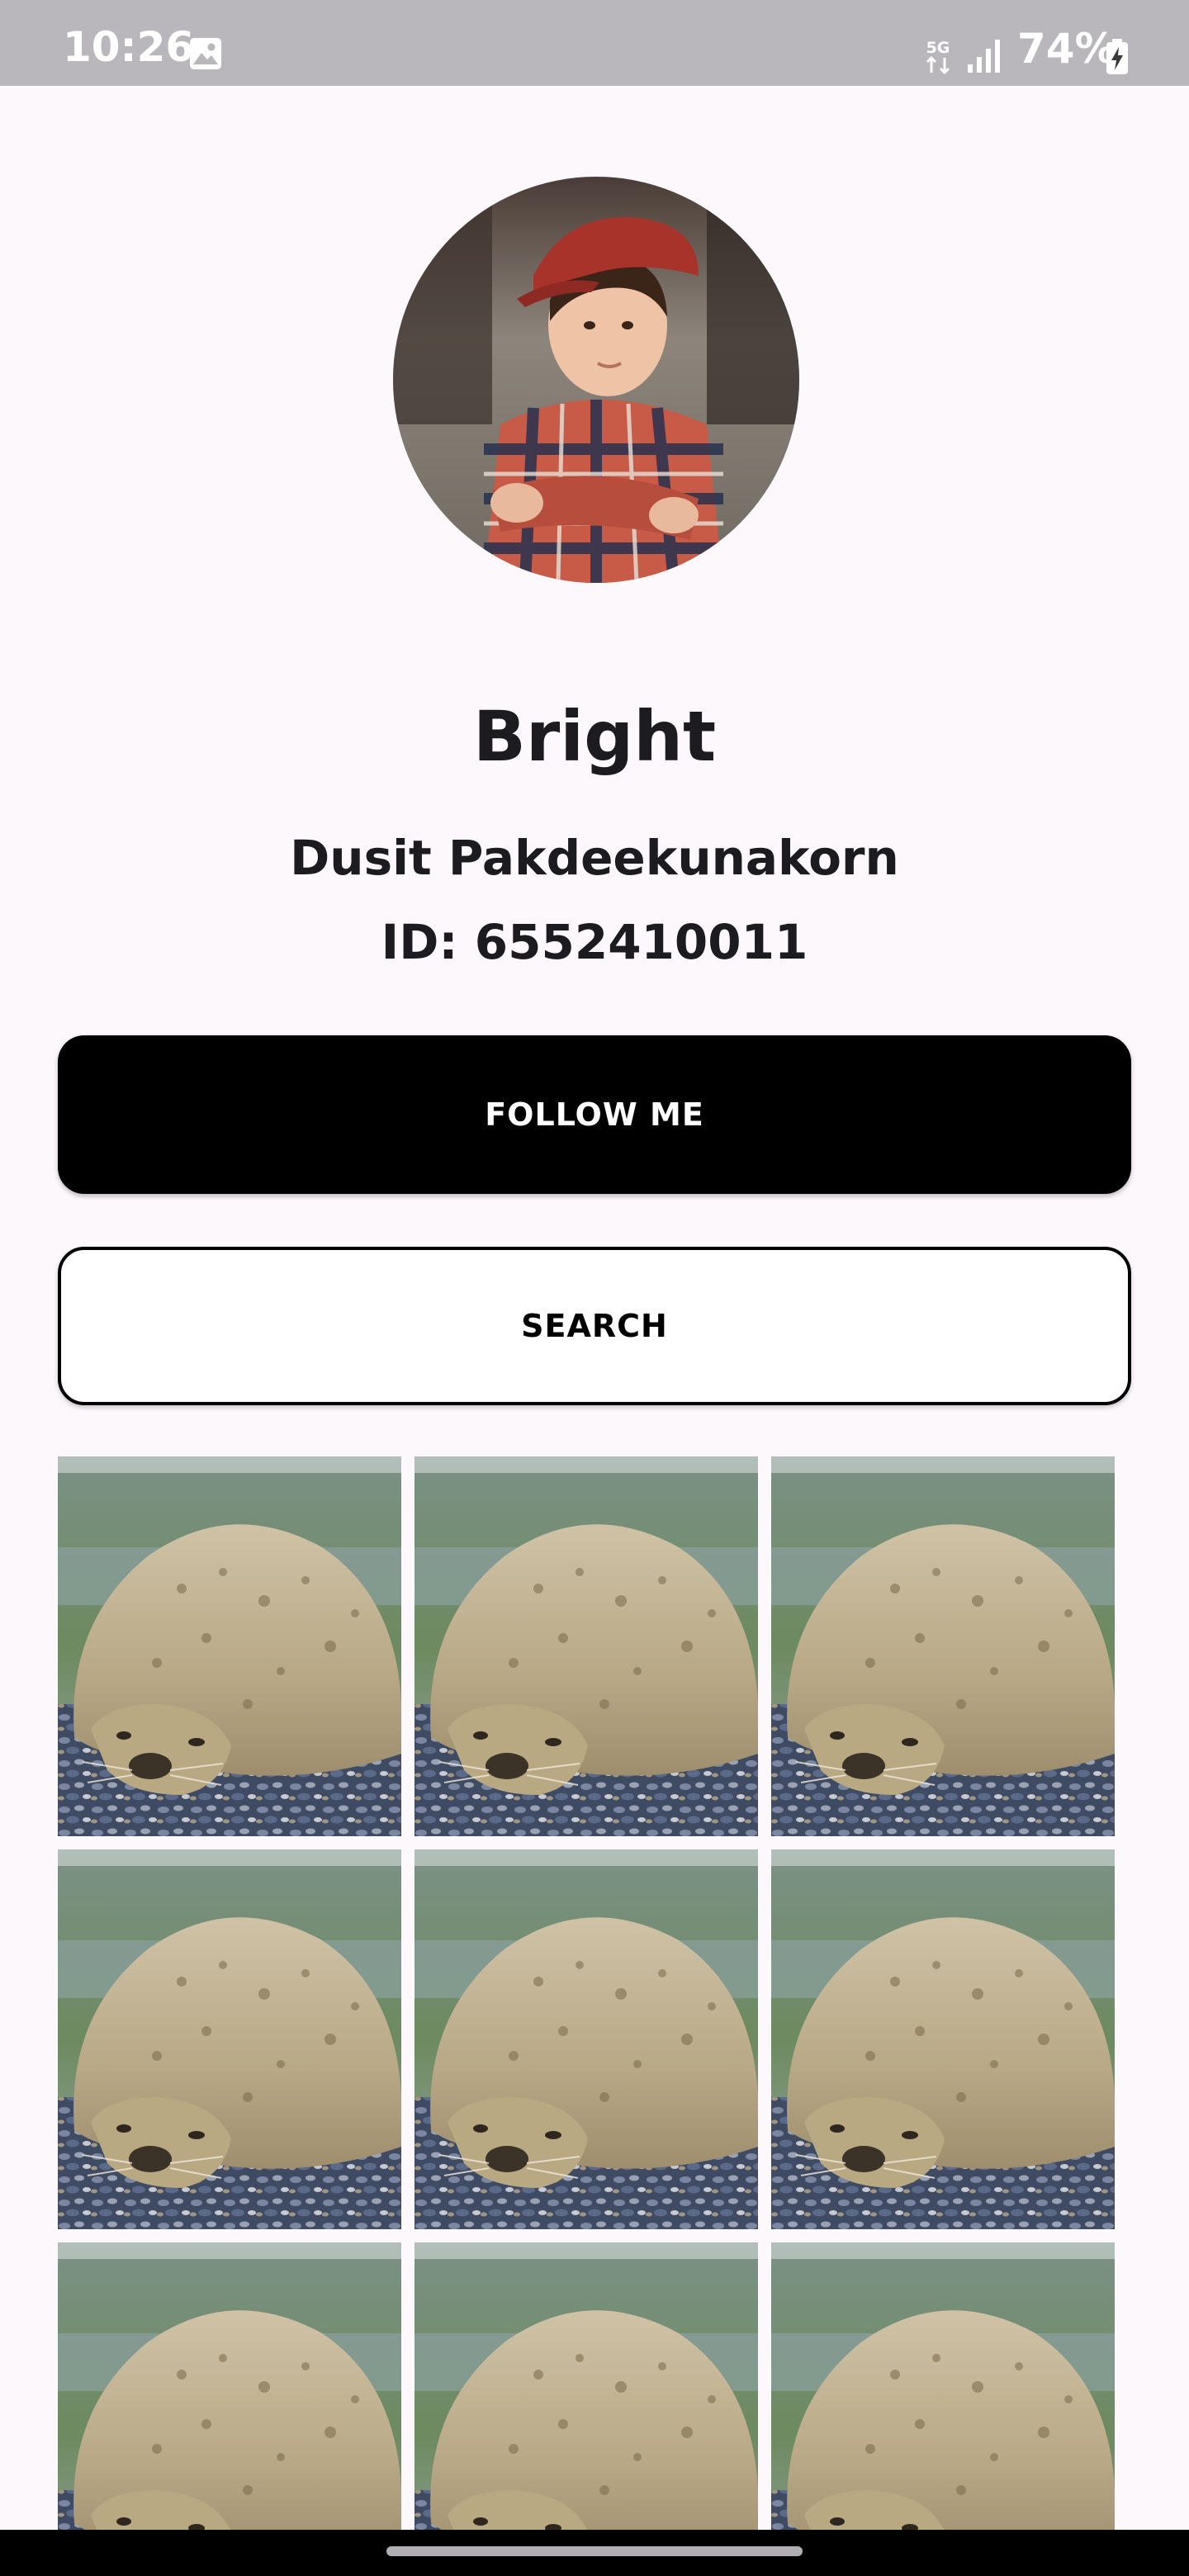 The width and height of the screenshot is (1189, 2576). Describe the element at coordinates (1117, 56) in the screenshot. I see `battery-charging-icon` at that location.